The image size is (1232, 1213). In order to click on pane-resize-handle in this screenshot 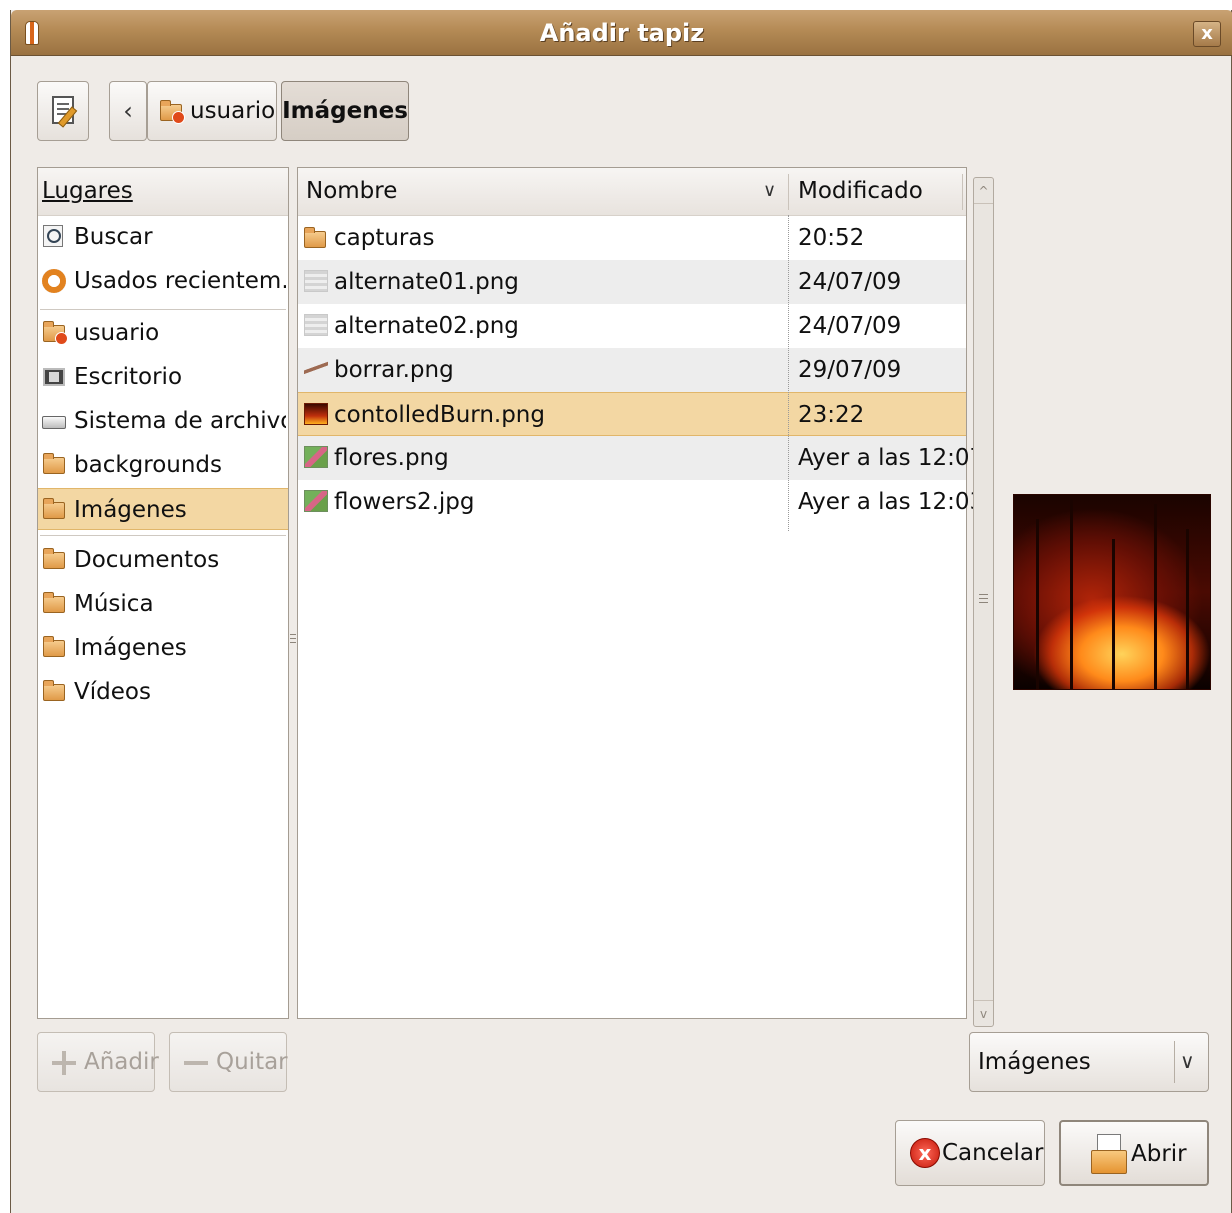, I will do `click(293, 639)`.